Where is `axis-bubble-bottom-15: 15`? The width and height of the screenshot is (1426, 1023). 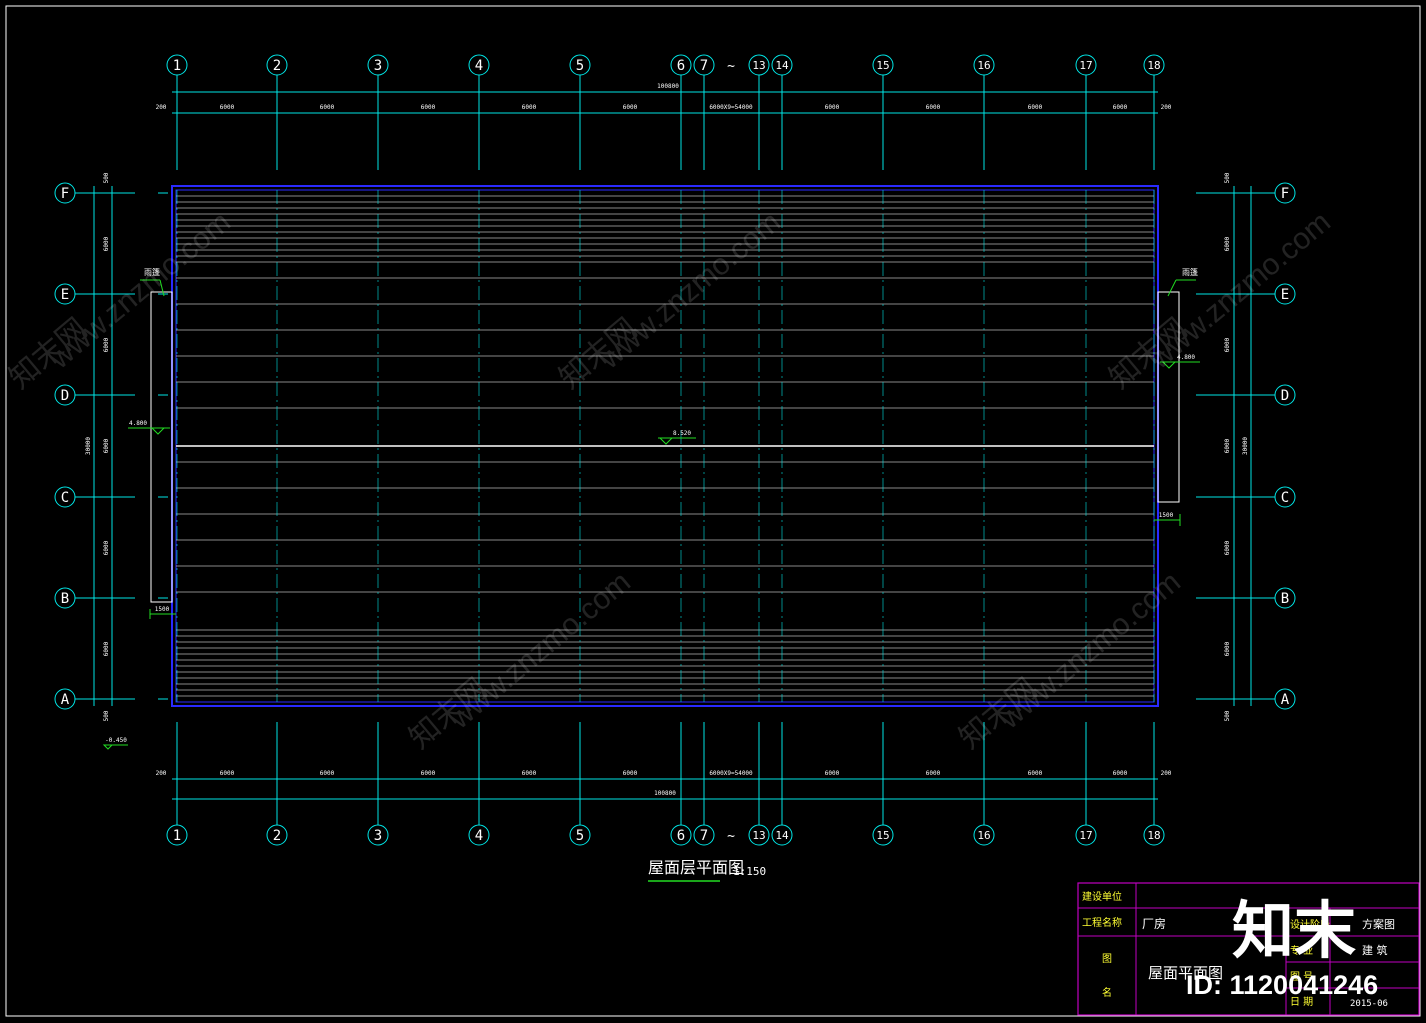 axis-bubble-bottom-15: 15 is located at coordinates (883, 835).